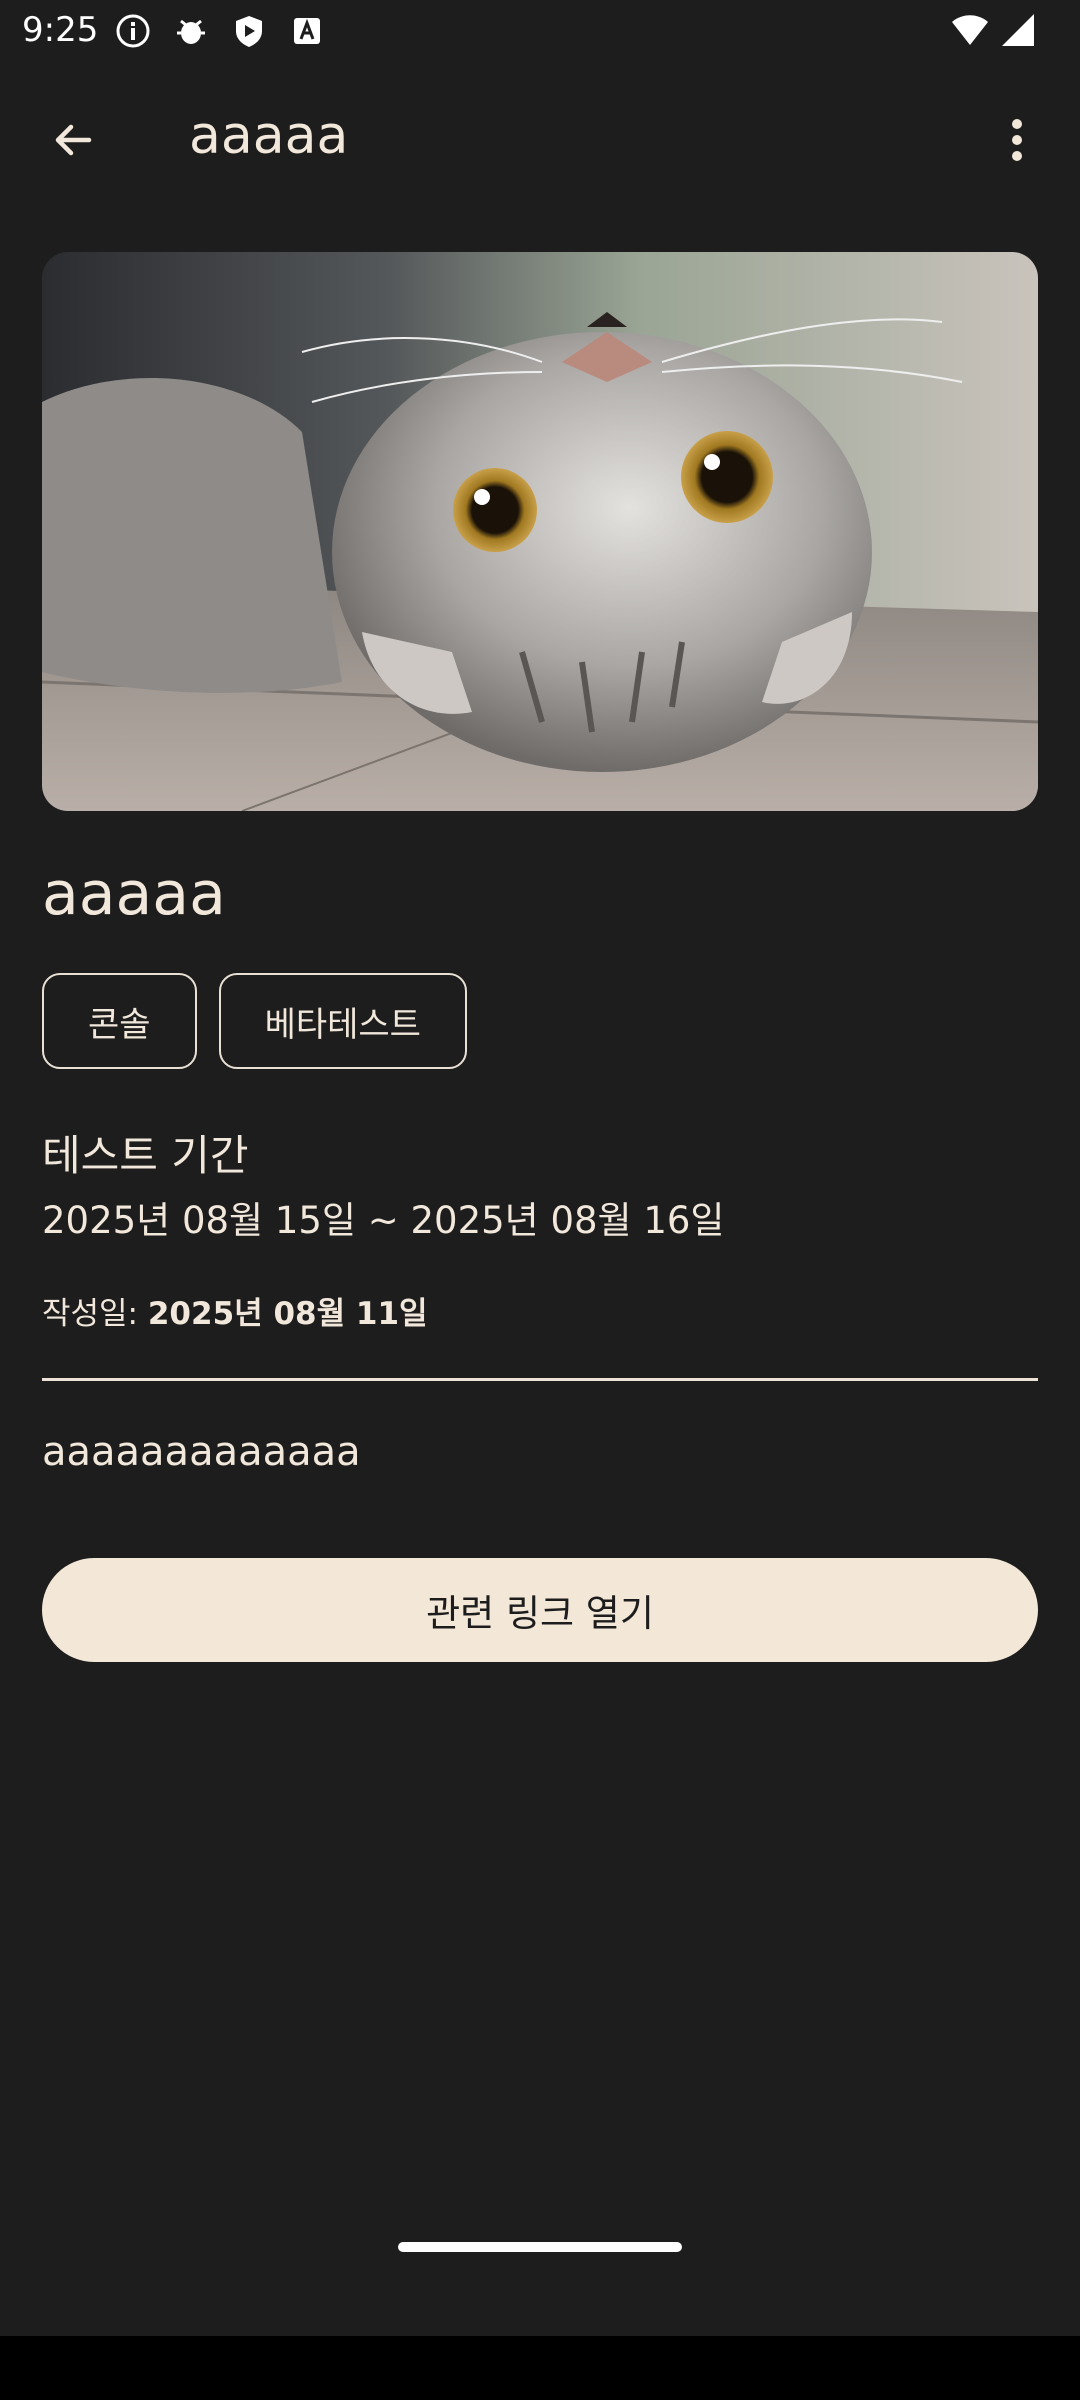 The image size is (1080, 2400). Describe the element at coordinates (1018, 32) in the screenshot. I see `signal-icon` at that location.